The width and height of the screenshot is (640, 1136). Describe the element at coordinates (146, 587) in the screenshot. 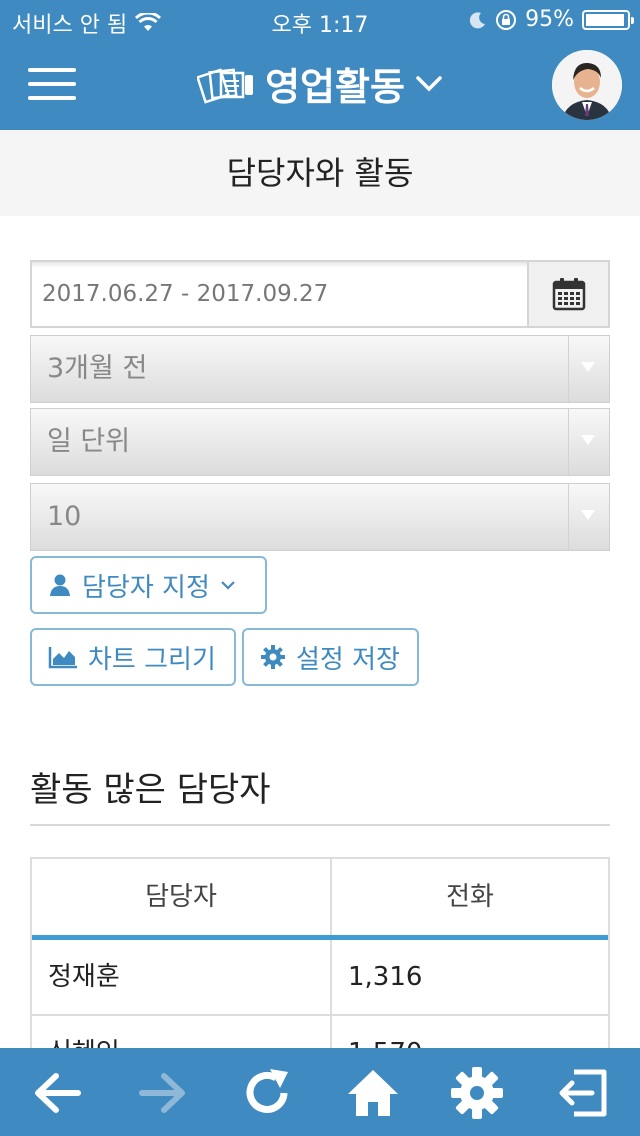

I see `assign-person-label: 담당자 지정` at that location.